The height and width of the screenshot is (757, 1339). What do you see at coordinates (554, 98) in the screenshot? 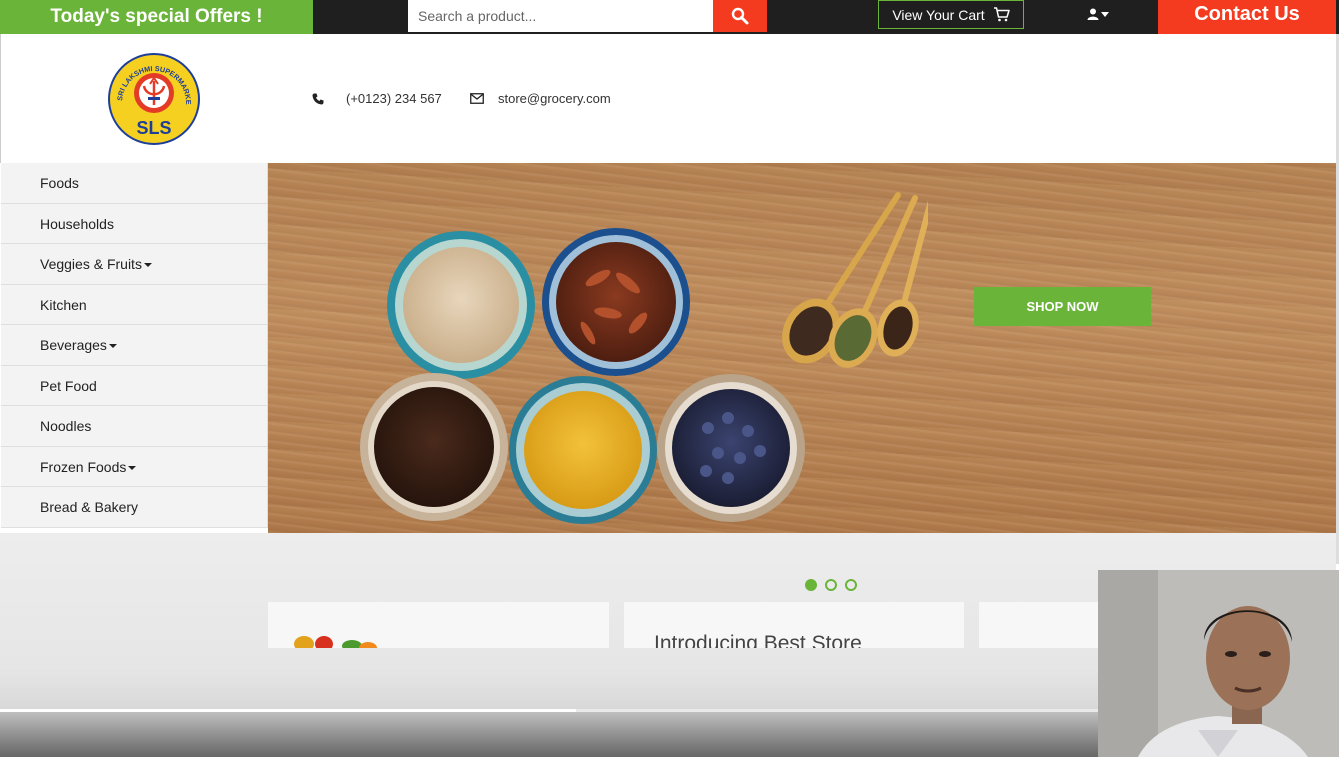
I see `email-address: store@grocery.com` at bounding box center [554, 98].